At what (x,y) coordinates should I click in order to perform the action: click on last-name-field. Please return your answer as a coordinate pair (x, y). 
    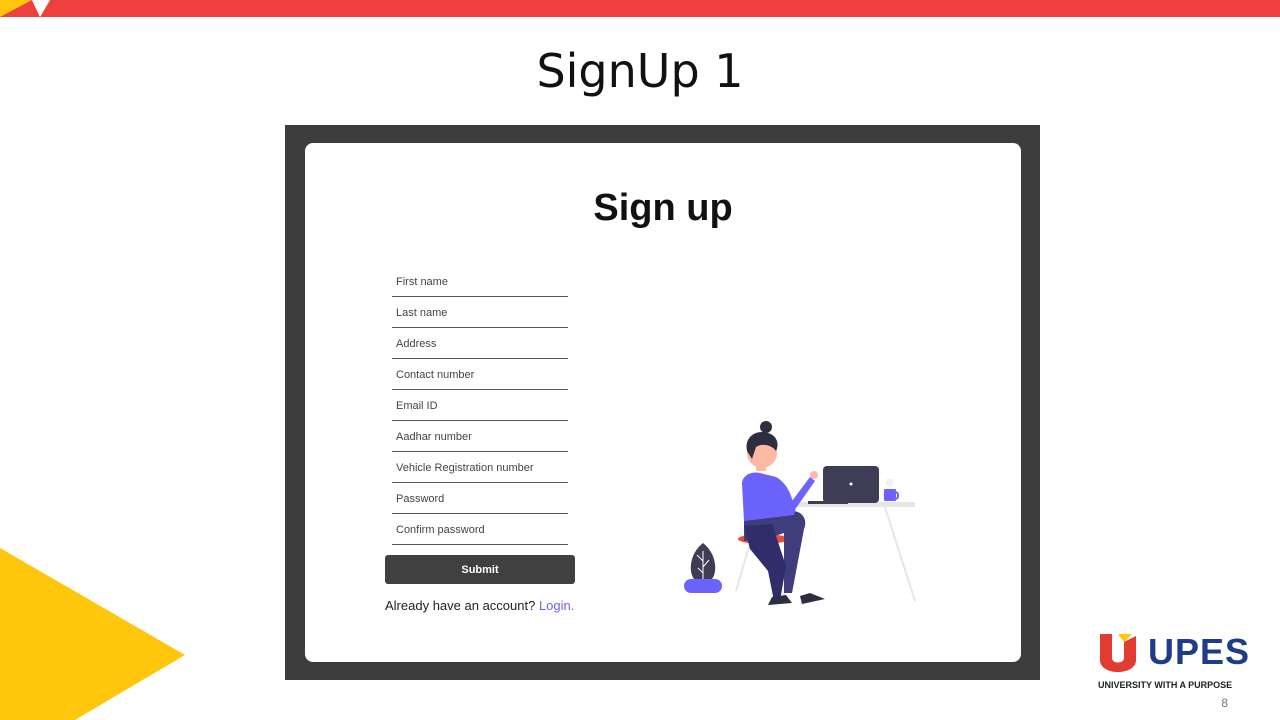
    Looking at the image, I should click on (480, 313).